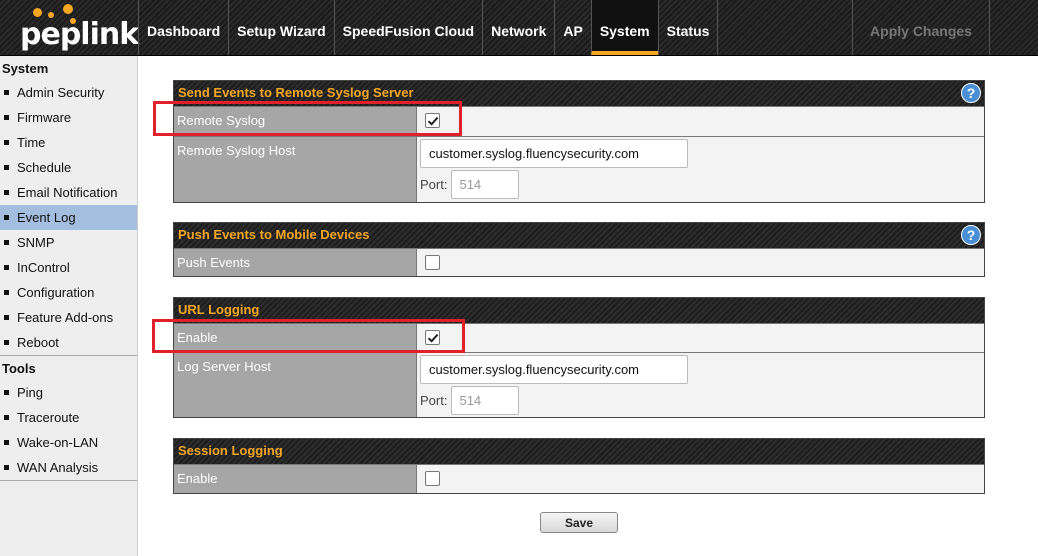  I want to click on sidebar-item-label: Traceroute, so click(48, 417).